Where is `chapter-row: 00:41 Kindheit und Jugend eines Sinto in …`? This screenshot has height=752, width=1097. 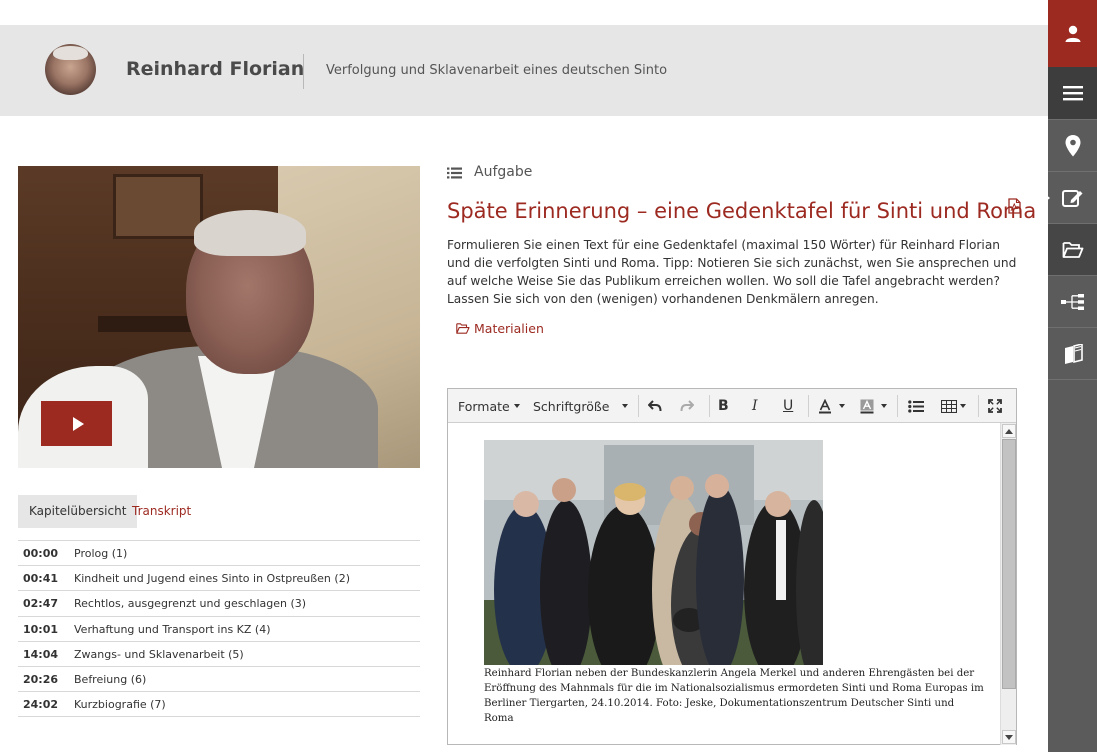
chapter-row: 00:41 Kindheit und Jugend eines Sinto in … is located at coordinates (219, 579).